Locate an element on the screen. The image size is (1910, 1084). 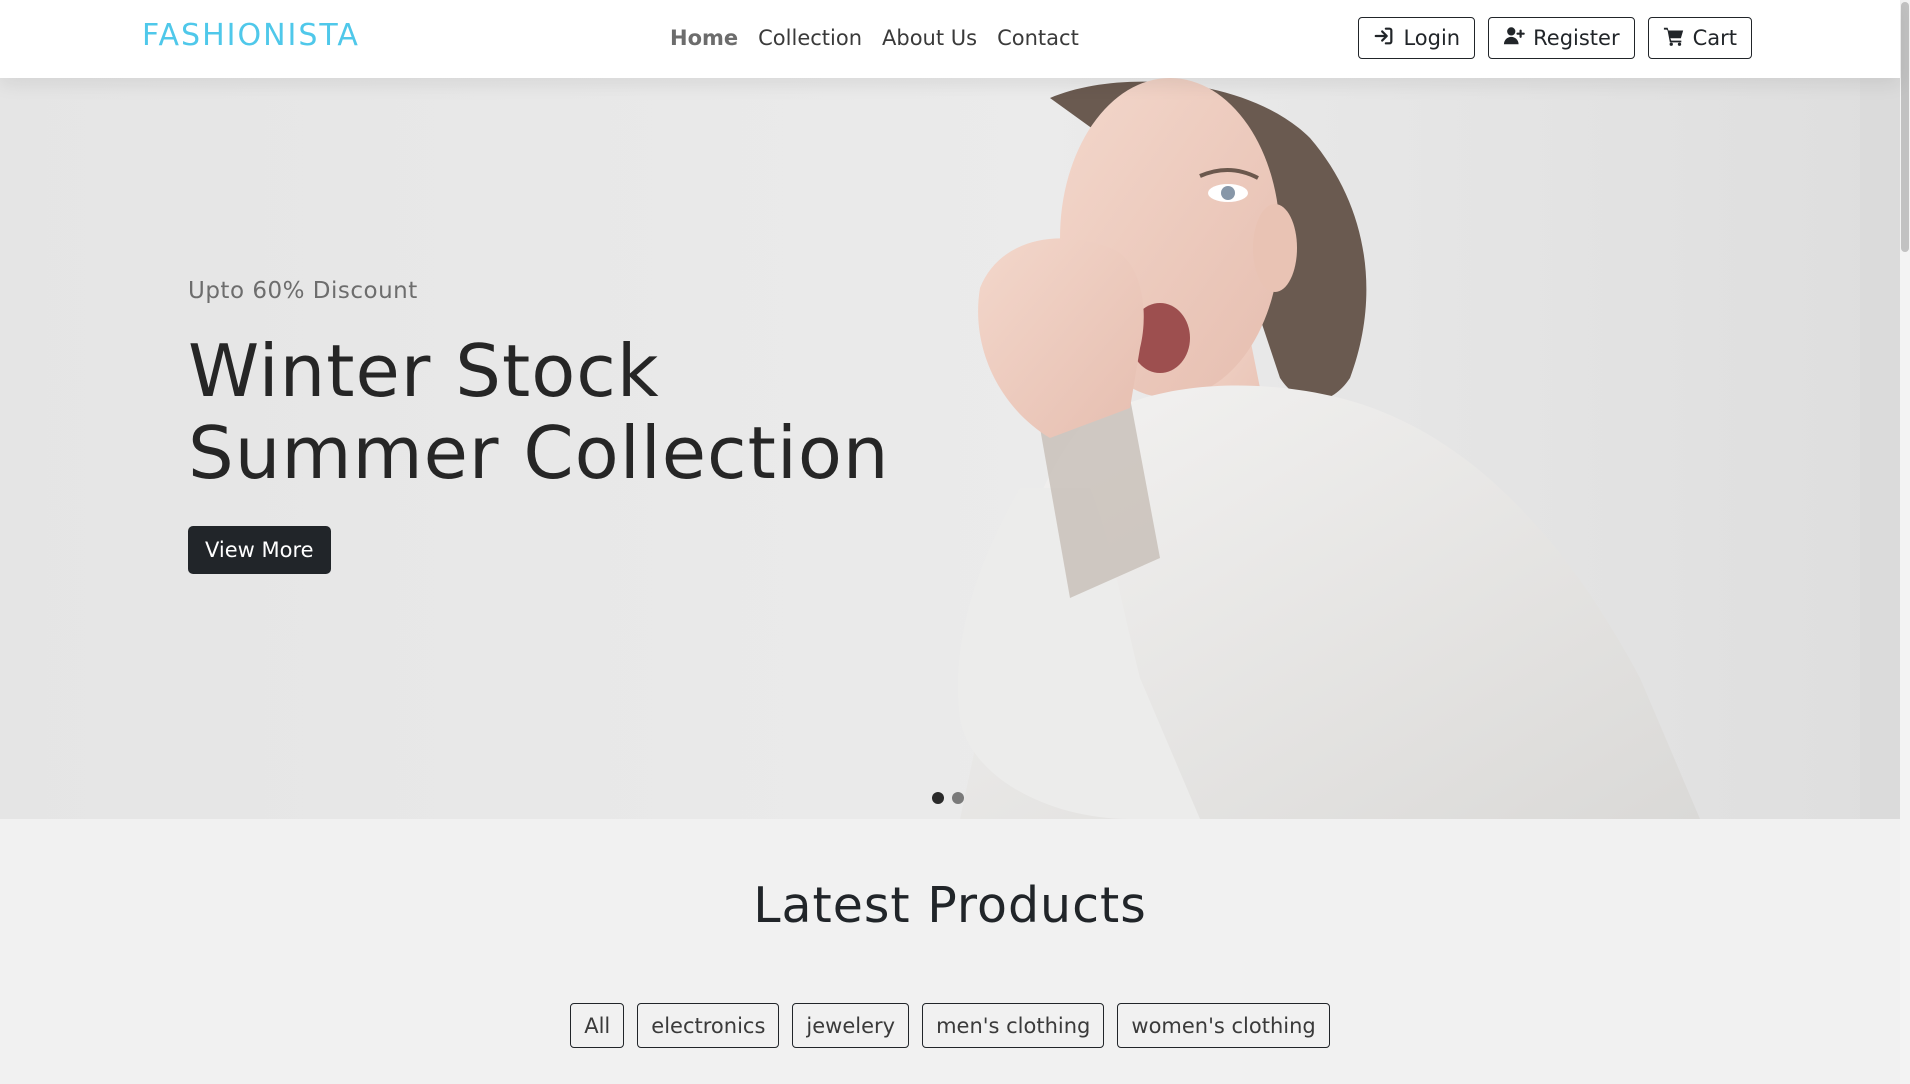
nav-actions: Login Register Cart is located at coordinates (1555, 38).